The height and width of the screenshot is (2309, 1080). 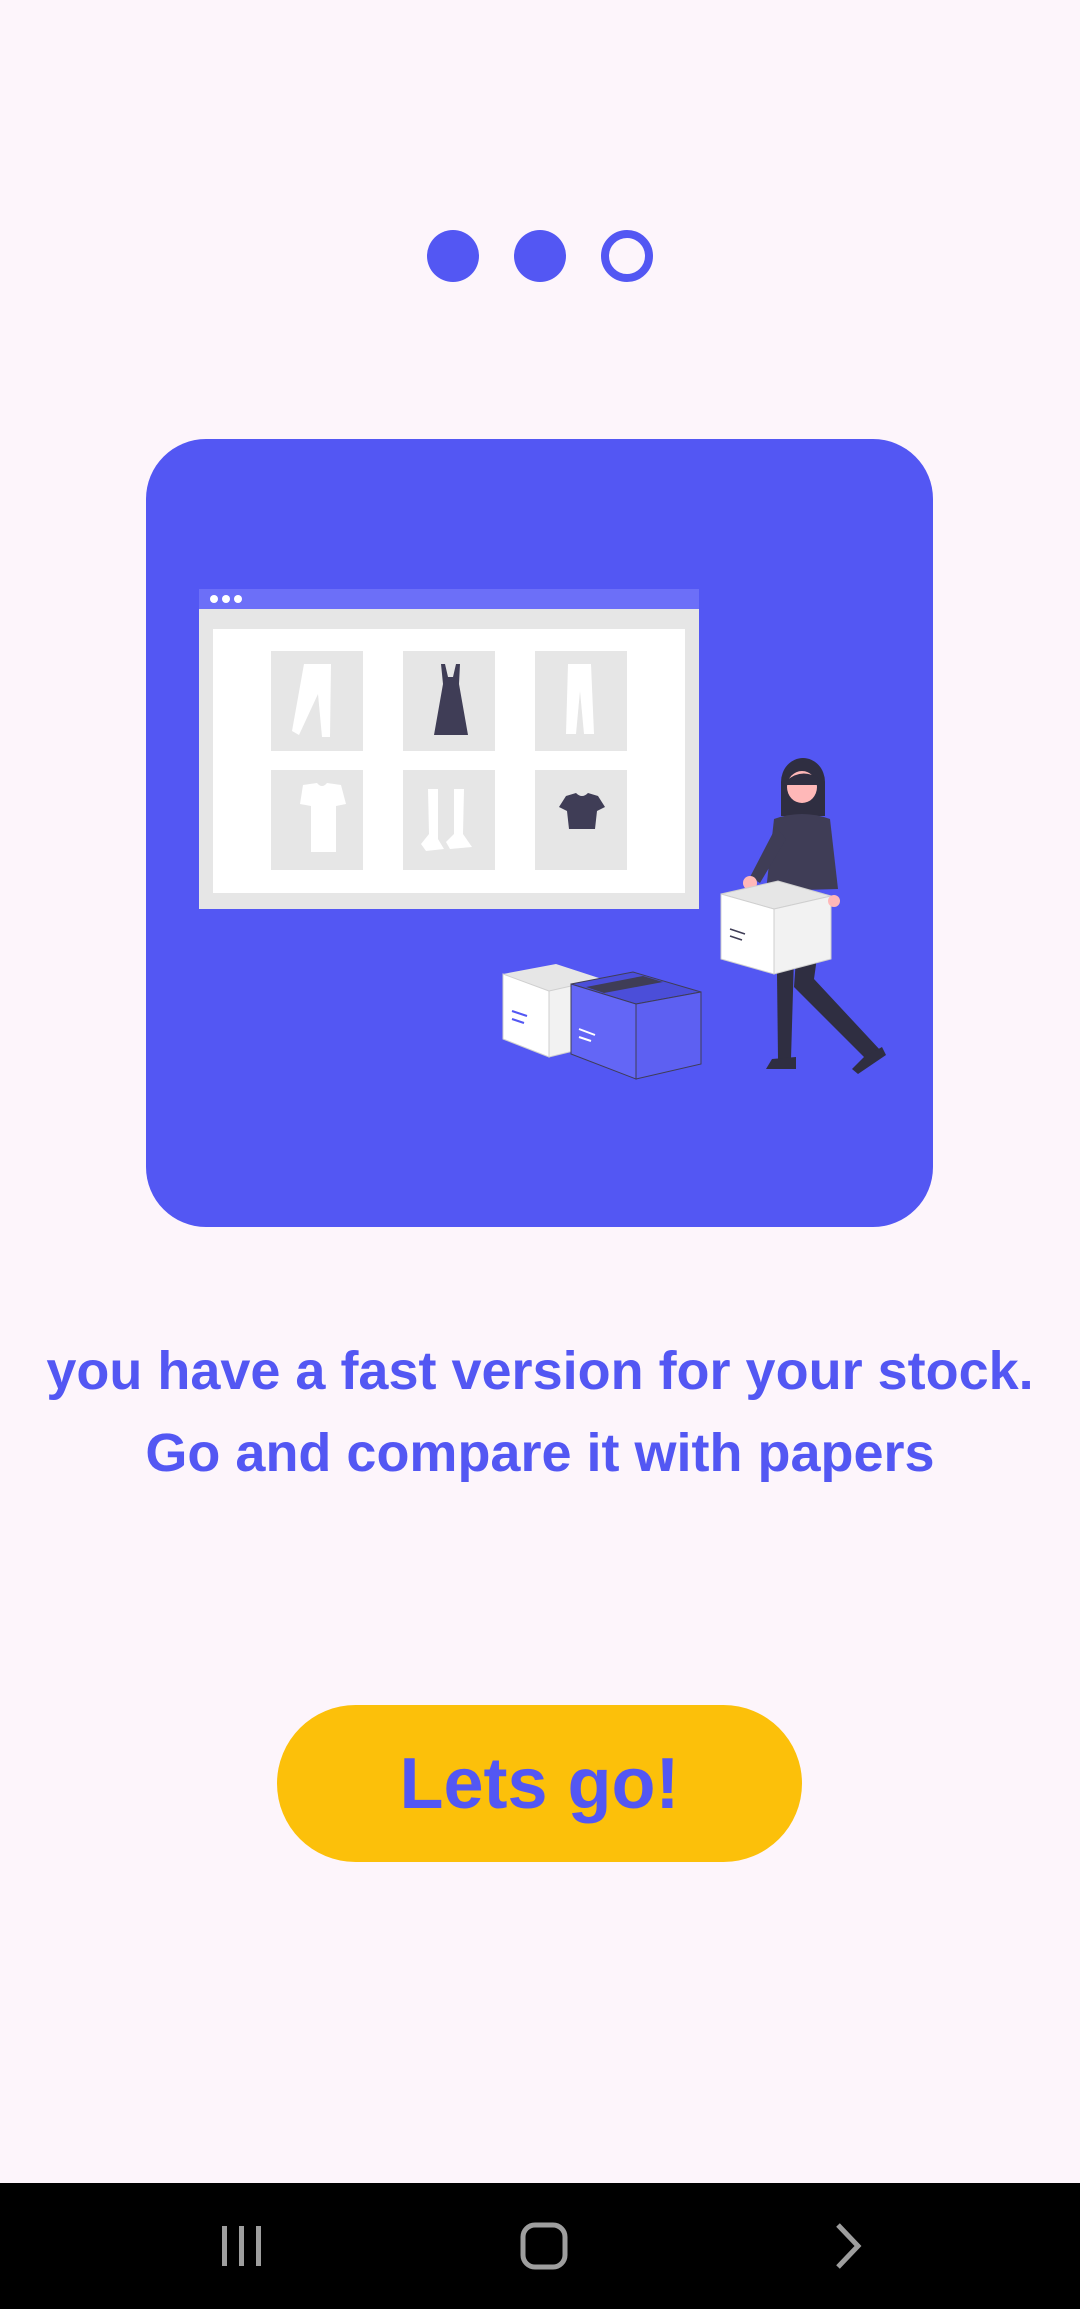 What do you see at coordinates (540, 1371) in the screenshot?
I see `message-line-1: you have a fast version for your stock.` at bounding box center [540, 1371].